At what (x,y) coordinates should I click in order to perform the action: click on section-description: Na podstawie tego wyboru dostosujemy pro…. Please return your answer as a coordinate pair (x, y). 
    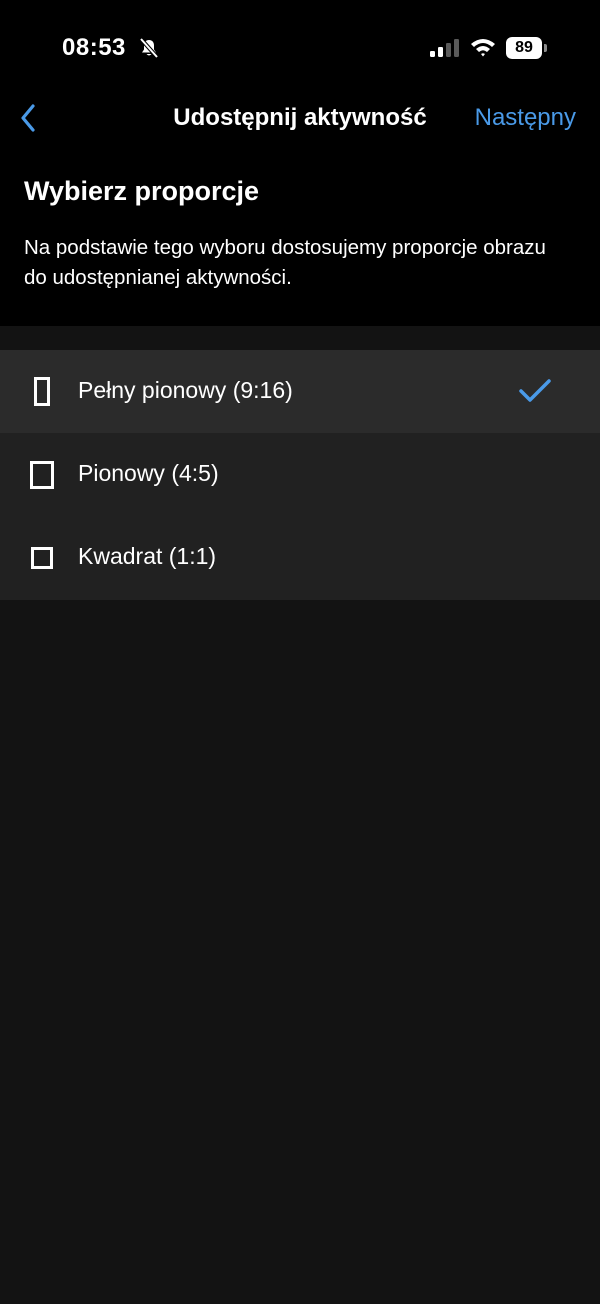
    Looking at the image, I should click on (285, 262).